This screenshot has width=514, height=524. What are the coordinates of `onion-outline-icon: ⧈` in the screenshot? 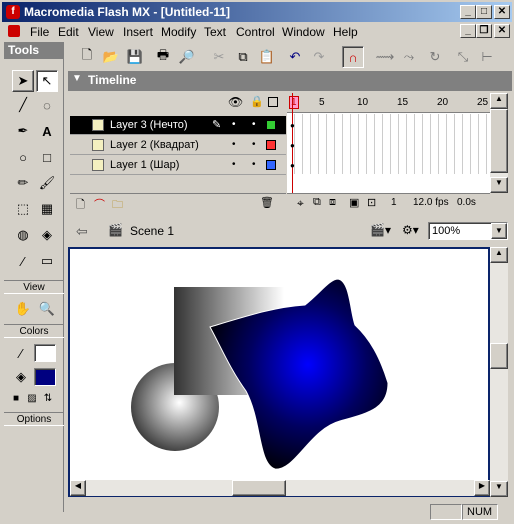 It's located at (332, 202).